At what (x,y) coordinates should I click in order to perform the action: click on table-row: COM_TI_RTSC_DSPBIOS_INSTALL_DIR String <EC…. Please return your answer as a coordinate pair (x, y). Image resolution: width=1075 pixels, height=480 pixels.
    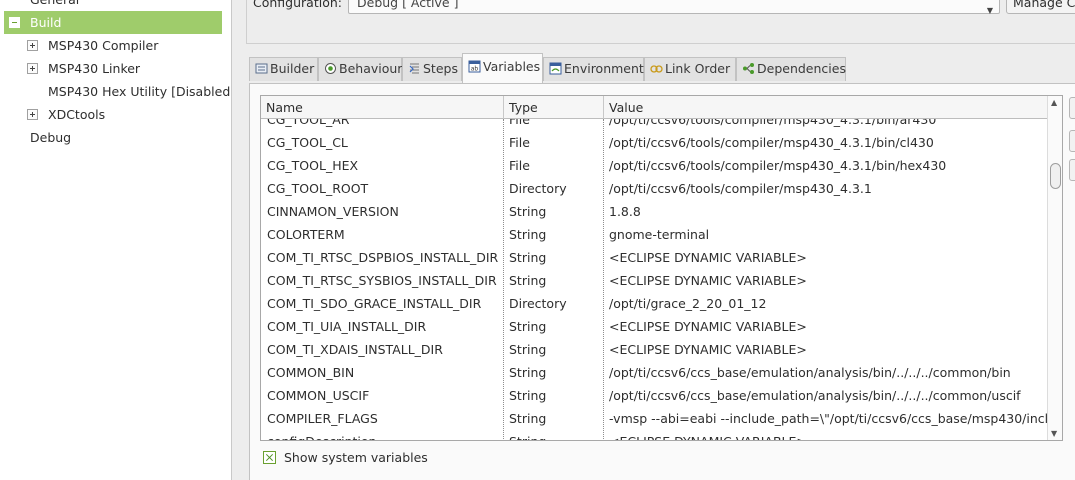
    Looking at the image, I should click on (655, 257).